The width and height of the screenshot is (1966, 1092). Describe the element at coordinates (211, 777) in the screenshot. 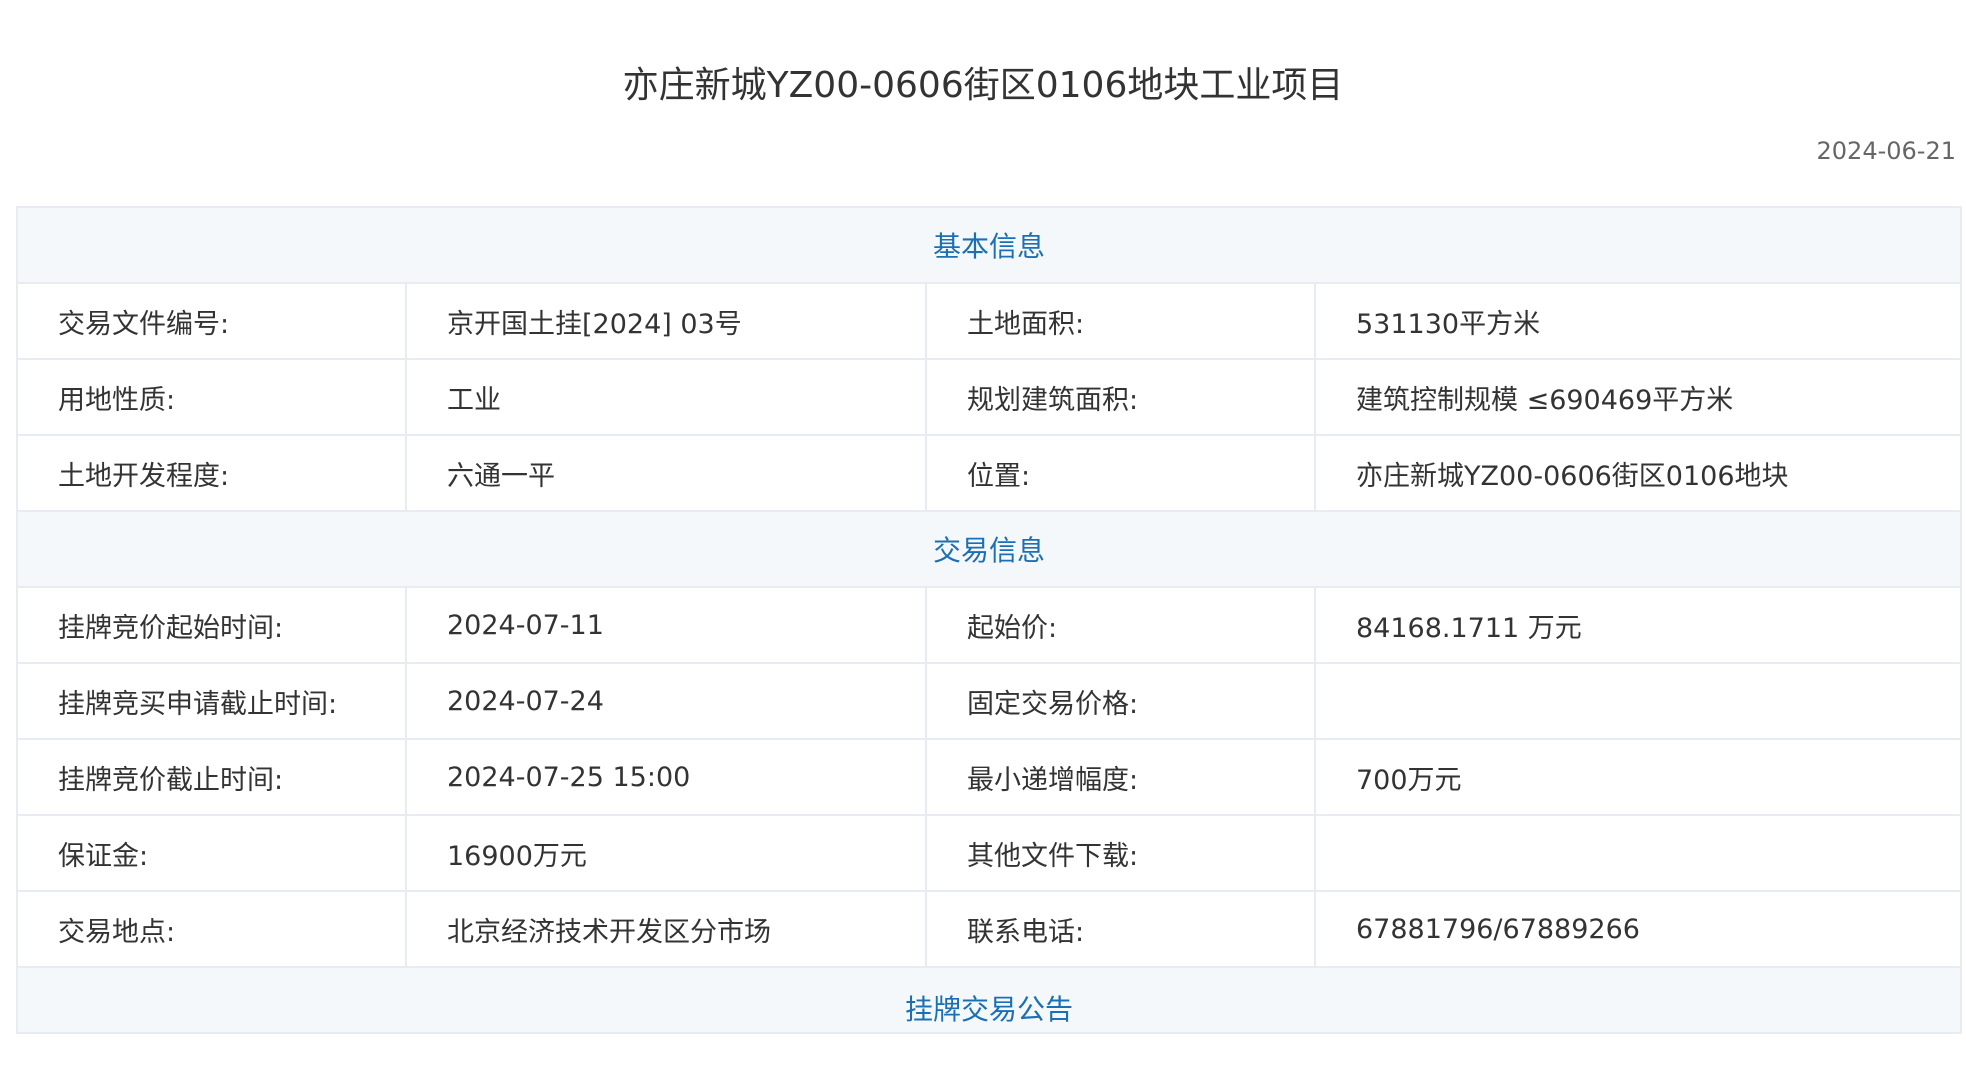

I see `field-label: 挂牌竞价截止时间:` at that location.